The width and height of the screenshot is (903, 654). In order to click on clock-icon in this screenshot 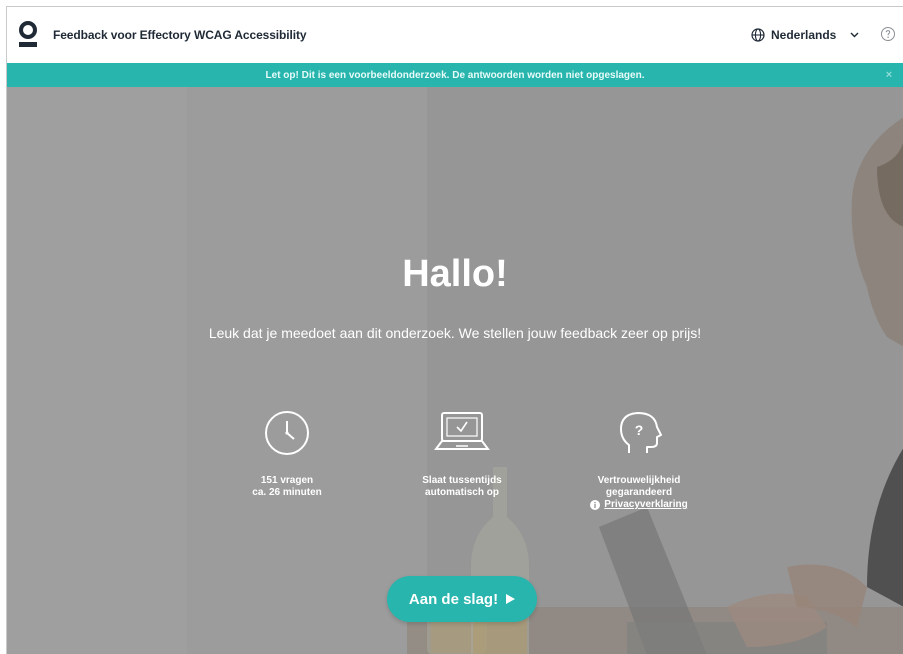, I will do `click(287, 433)`.